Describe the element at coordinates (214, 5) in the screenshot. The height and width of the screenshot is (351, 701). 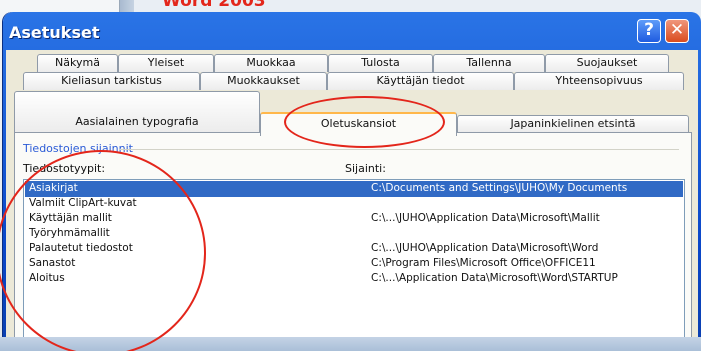
I see `background-heading: Word 2003` at that location.